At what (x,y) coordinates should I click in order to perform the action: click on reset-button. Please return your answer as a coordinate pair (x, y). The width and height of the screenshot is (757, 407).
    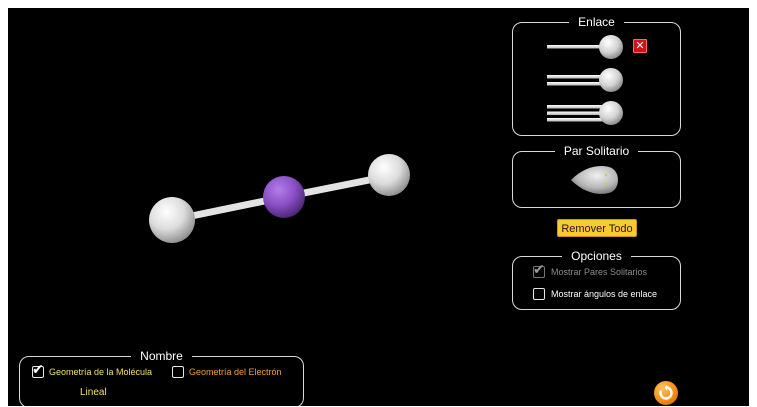
    Looking at the image, I should click on (666, 393).